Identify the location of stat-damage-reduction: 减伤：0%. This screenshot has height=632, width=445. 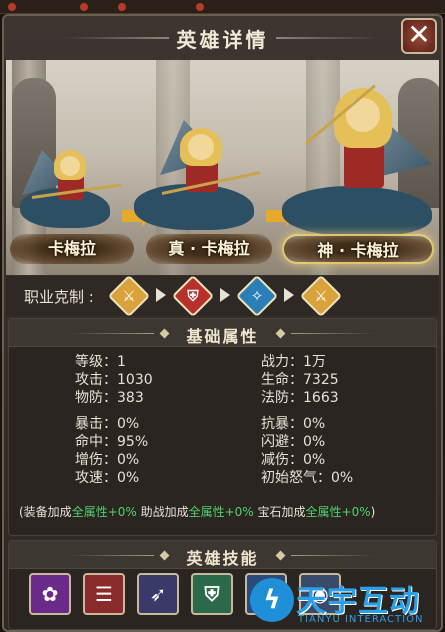
(293, 460).